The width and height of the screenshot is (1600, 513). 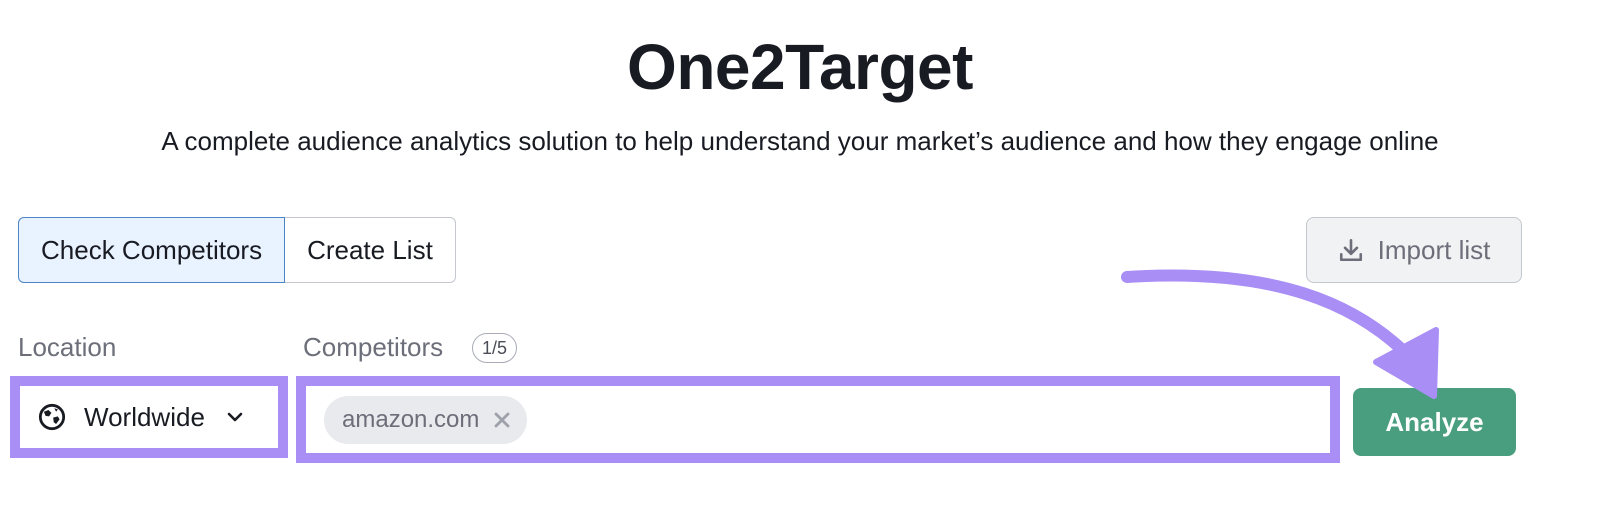 What do you see at coordinates (1351, 250) in the screenshot?
I see `download-icon` at bounding box center [1351, 250].